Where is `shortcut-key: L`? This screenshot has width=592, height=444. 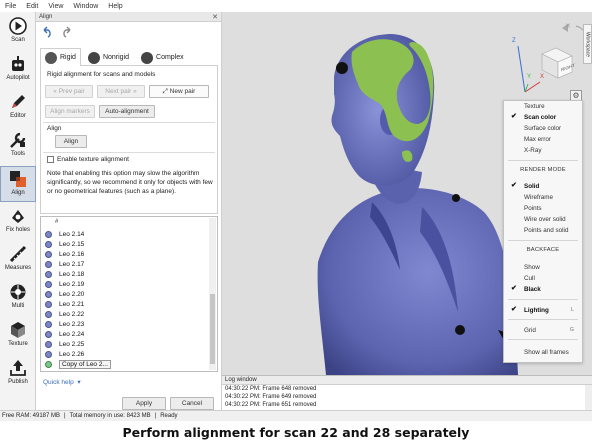
shortcut-key: L is located at coordinates (572, 310).